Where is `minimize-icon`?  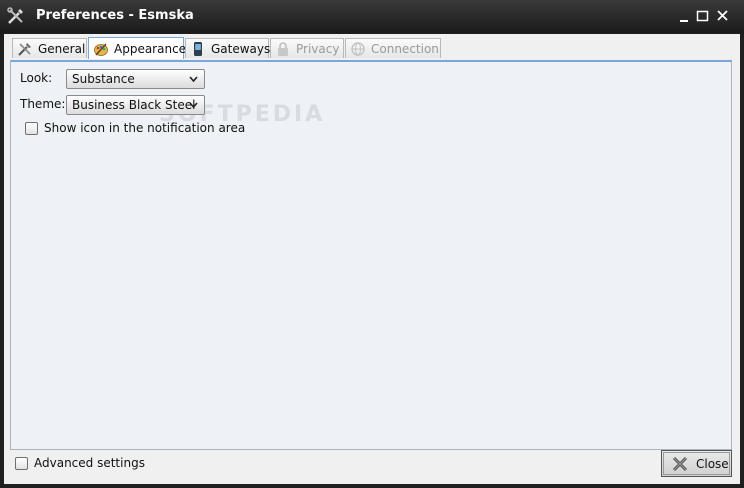
minimize-icon is located at coordinates (685, 16).